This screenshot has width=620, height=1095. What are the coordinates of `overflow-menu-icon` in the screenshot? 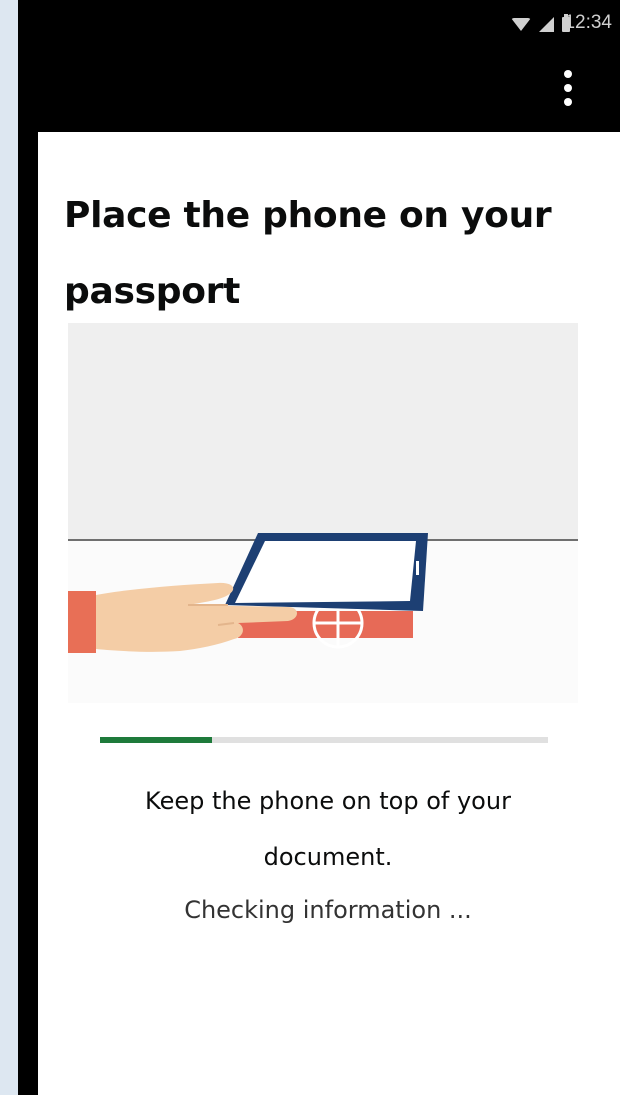 It's located at (568, 88).